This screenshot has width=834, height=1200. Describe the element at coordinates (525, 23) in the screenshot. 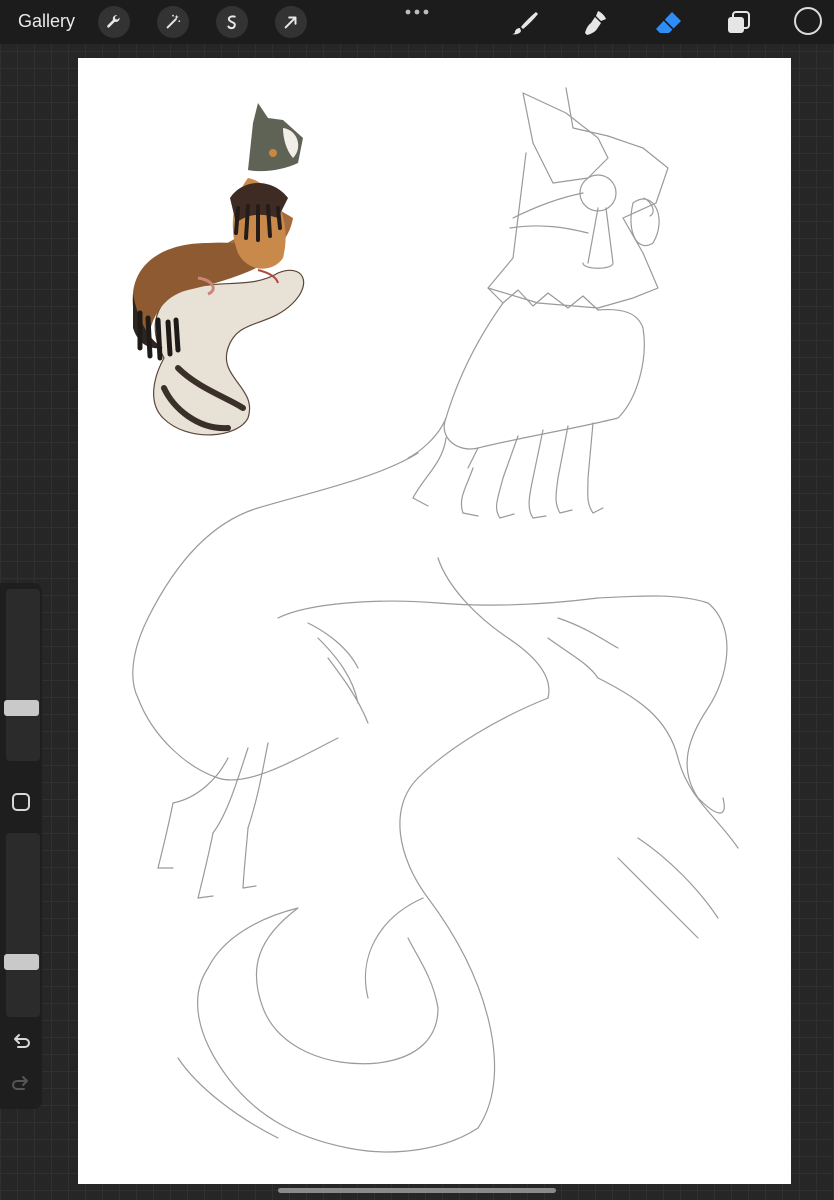

I see `brush-icon` at that location.